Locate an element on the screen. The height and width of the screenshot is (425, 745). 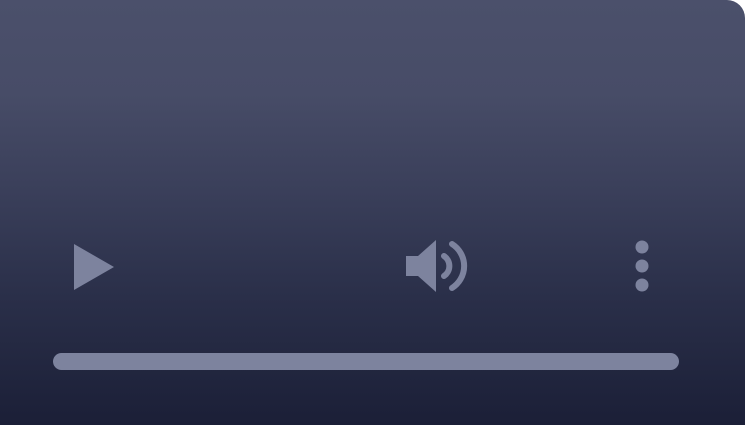
progress-bar is located at coordinates (366, 361).